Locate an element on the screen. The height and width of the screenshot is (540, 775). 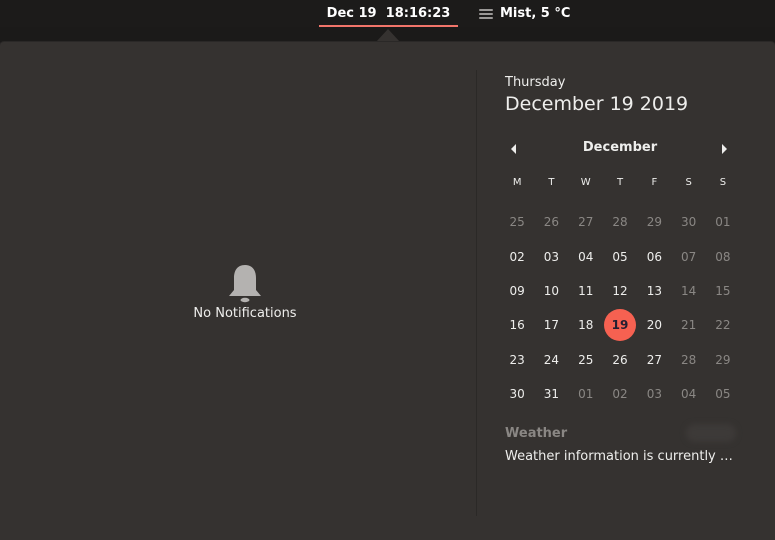
calendar-day-label: 20 is located at coordinates (654, 325).